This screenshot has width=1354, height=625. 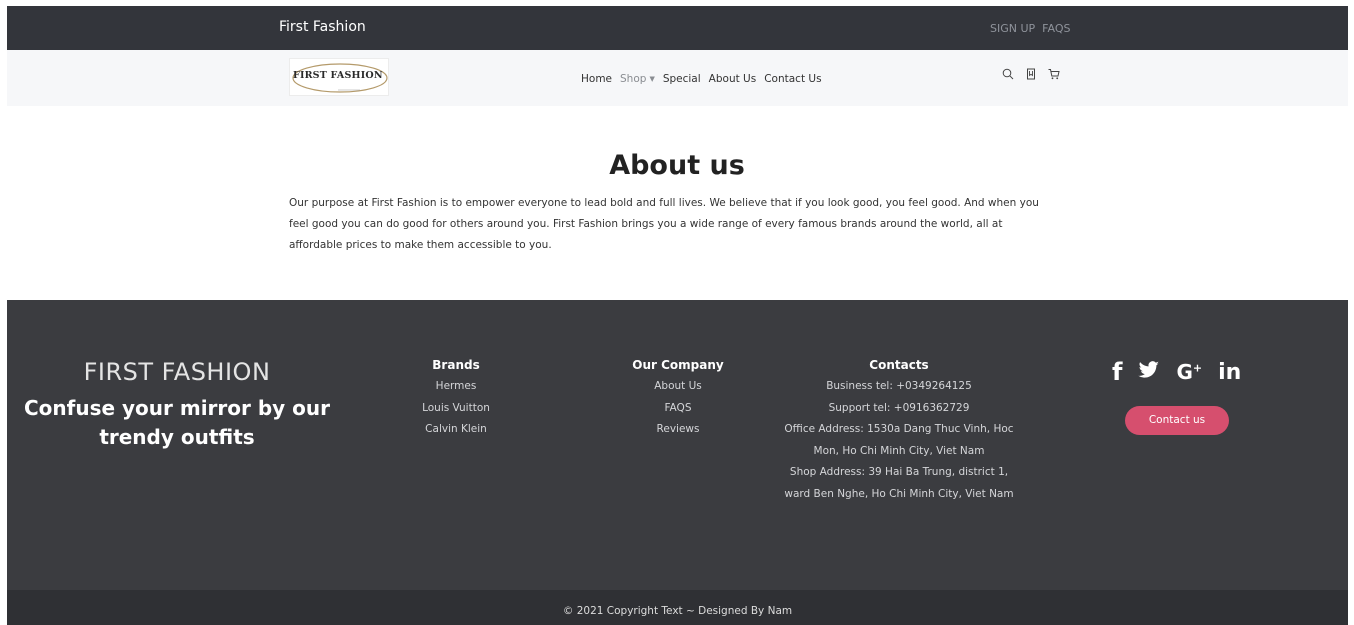 What do you see at coordinates (652, 79) in the screenshot?
I see `caret-down-icon: ▼` at bounding box center [652, 79].